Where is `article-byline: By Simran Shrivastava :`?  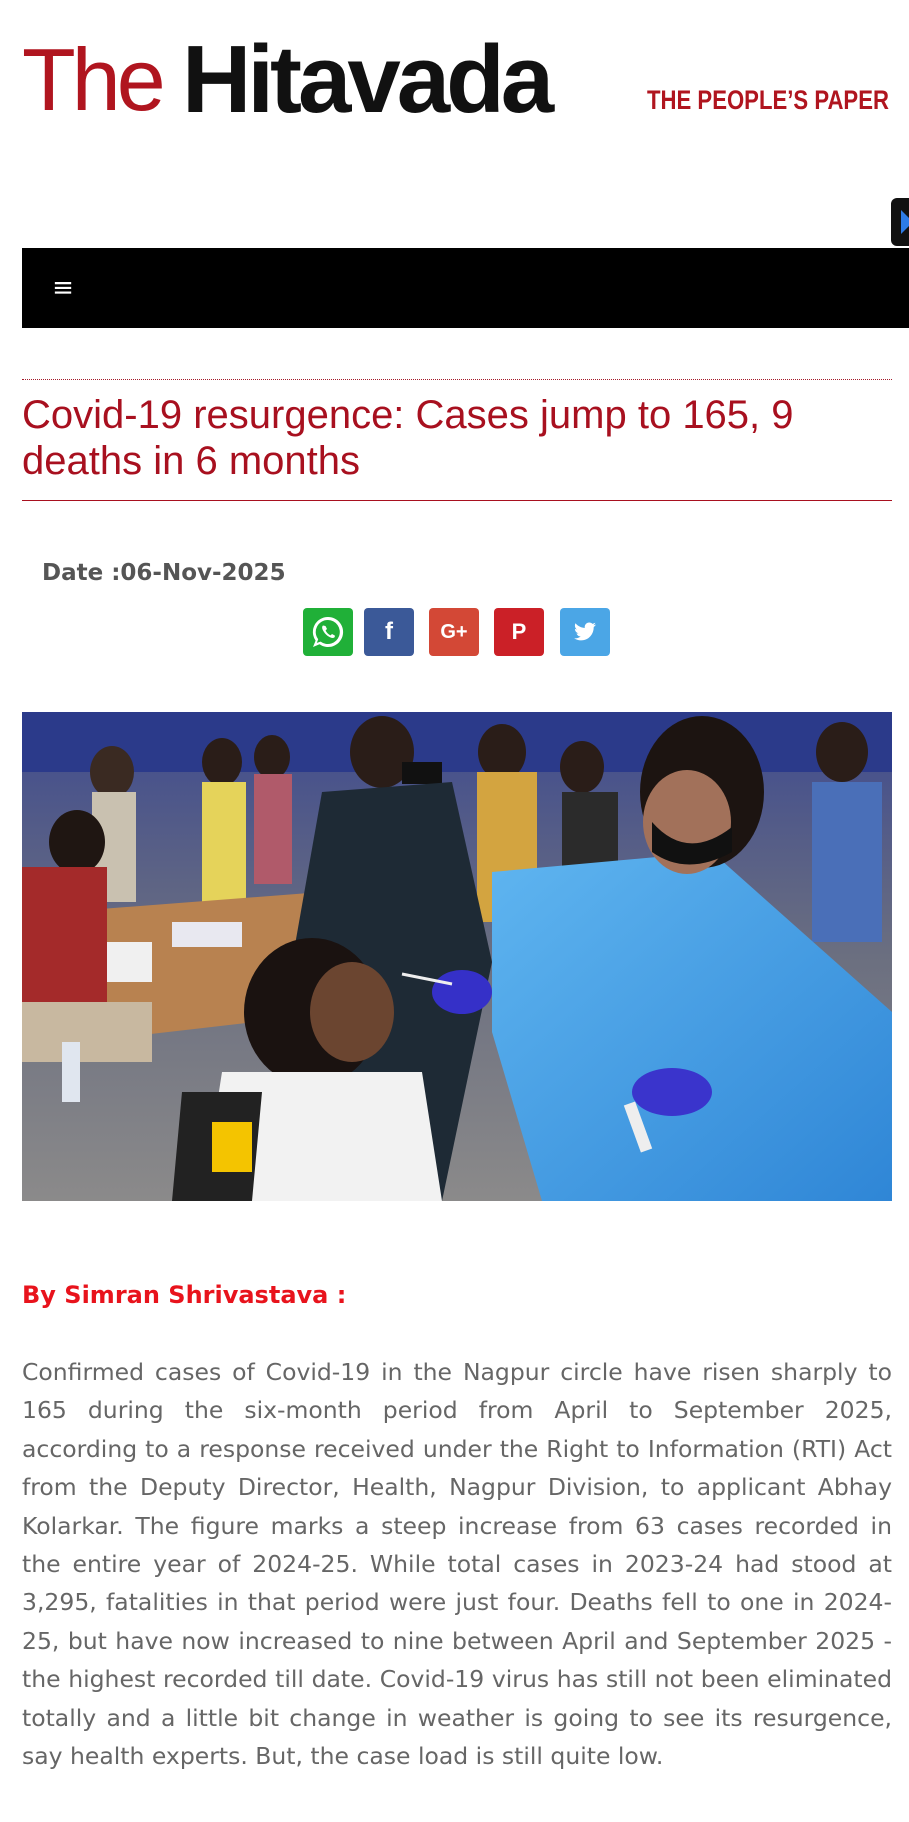
article-byline: By Simran Shrivastava : is located at coordinates (184, 1295).